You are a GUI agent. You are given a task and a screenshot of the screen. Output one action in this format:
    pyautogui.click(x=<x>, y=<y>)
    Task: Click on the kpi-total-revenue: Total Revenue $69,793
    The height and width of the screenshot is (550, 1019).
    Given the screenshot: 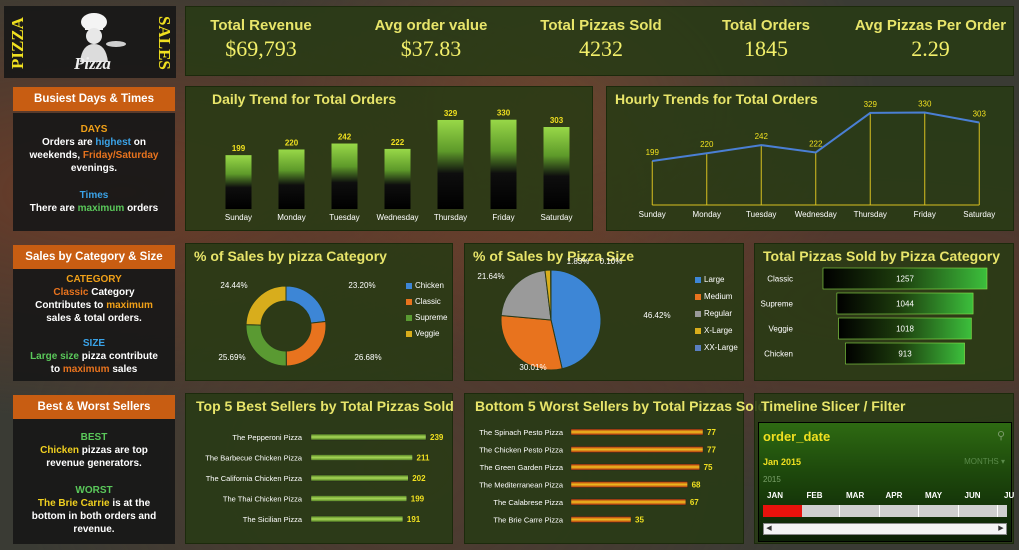 What is the action you would take?
    pyautogui.click(x=261, y=34)
    